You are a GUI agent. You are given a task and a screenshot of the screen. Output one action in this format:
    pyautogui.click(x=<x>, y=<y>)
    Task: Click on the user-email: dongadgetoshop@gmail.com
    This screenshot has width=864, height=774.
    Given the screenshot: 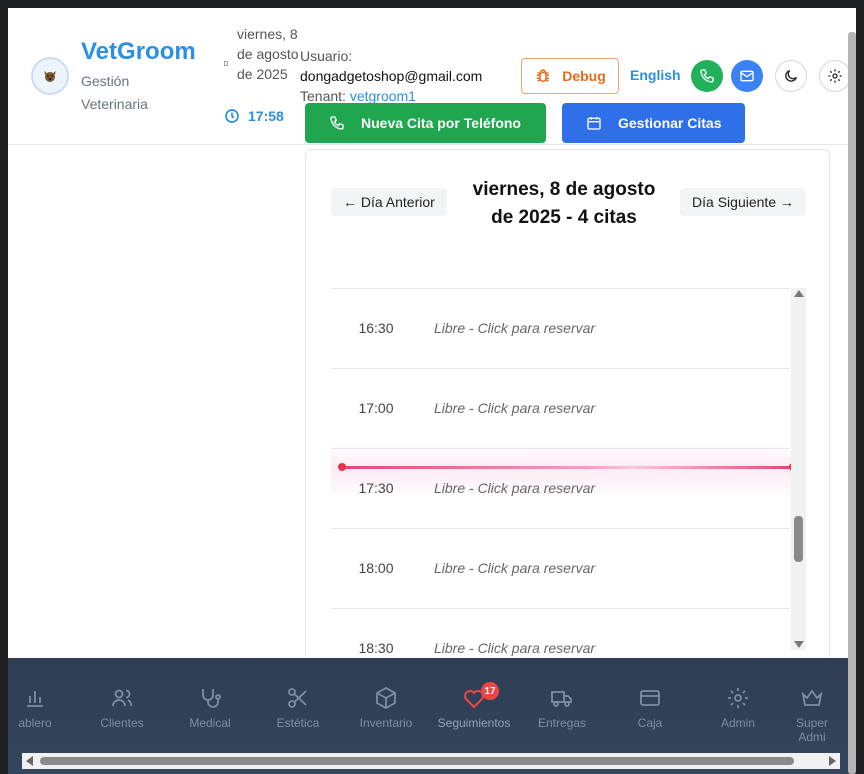 What is the action you would take?
    pyautogui.click(x=391, y=76)
    